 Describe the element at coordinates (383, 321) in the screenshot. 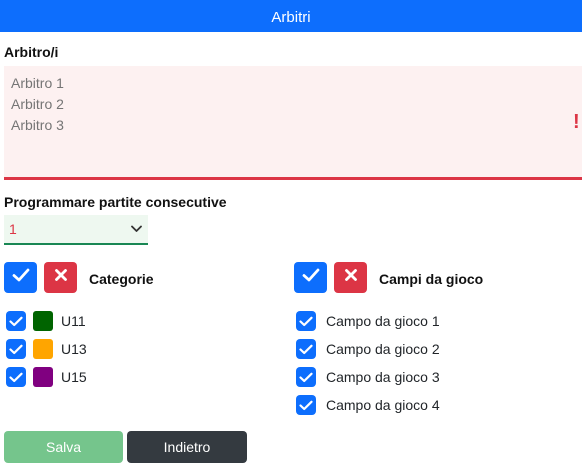

I see `field-label: Campo da gioco 1` at that location.